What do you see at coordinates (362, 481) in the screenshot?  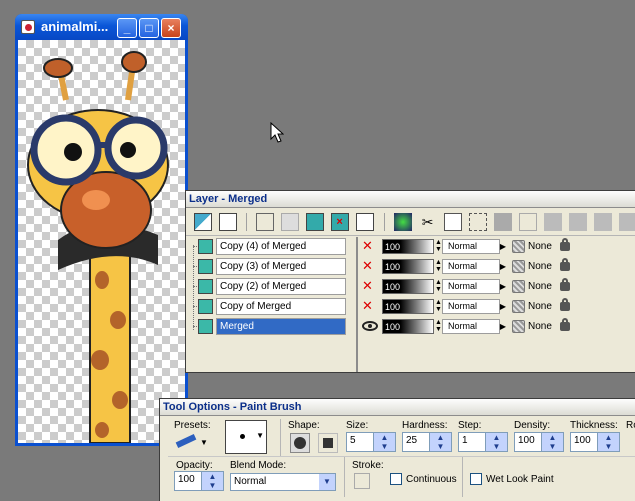 I see `stroke-icon` at bounding box center [362, 481].